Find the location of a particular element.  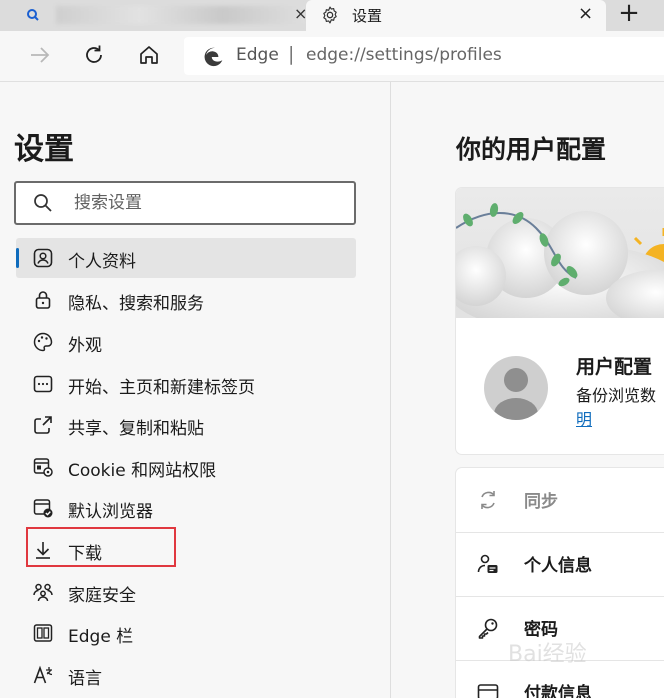

sidebar-title: 设置 is located at coordinates (44, 149).